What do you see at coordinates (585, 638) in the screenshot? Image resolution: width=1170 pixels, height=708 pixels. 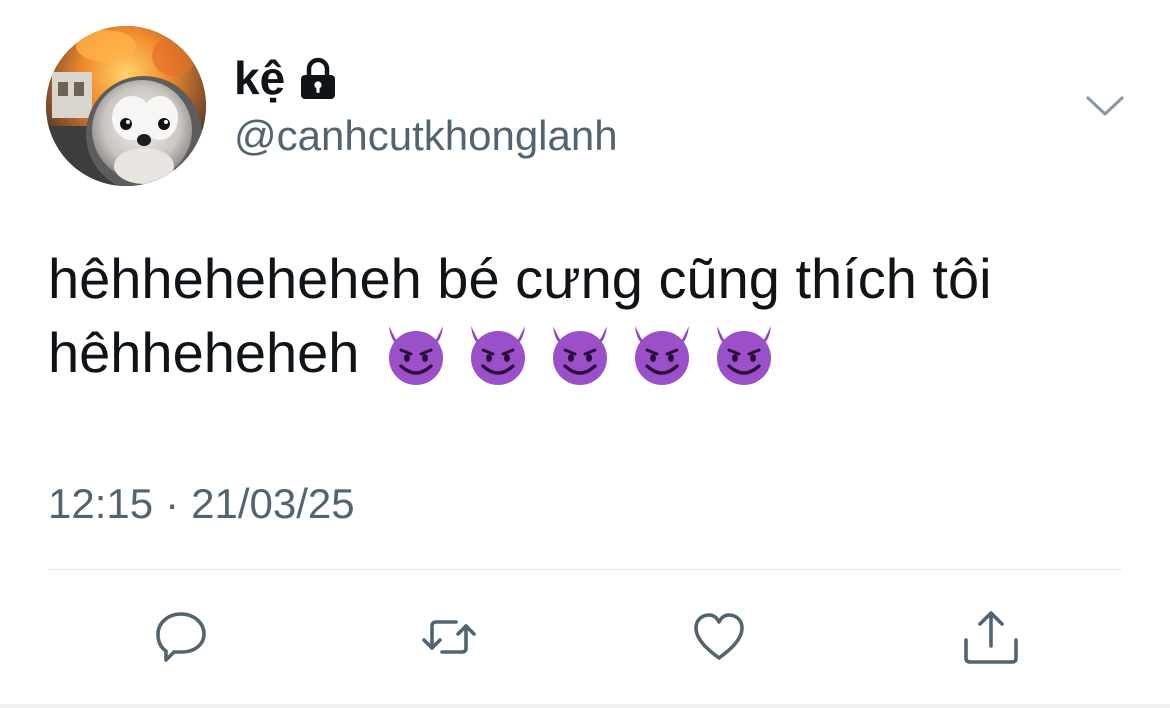 I see `tweet-action-bar` at bounding box center [585, 638].